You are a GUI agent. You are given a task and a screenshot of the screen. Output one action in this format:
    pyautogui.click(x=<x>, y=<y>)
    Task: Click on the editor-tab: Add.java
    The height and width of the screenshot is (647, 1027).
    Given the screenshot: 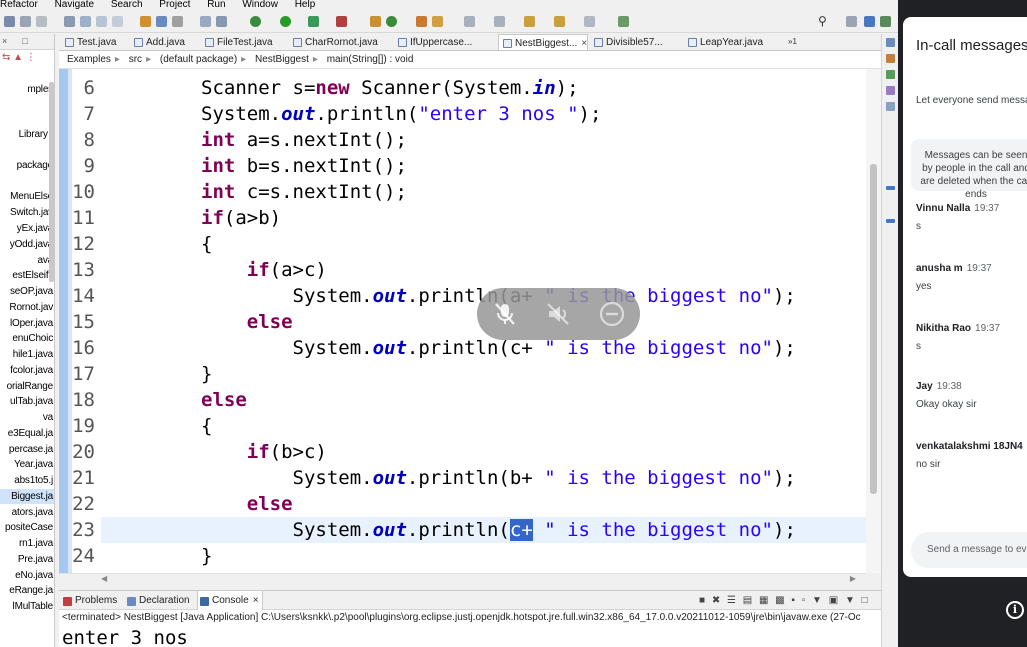 What is the action you would take?
    pyautogui.click(x=157, y=42)
    